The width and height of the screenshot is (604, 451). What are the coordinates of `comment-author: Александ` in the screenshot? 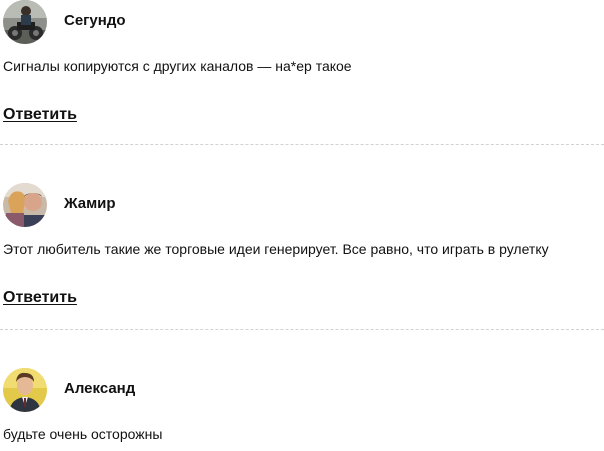 It's located at (100, 388).